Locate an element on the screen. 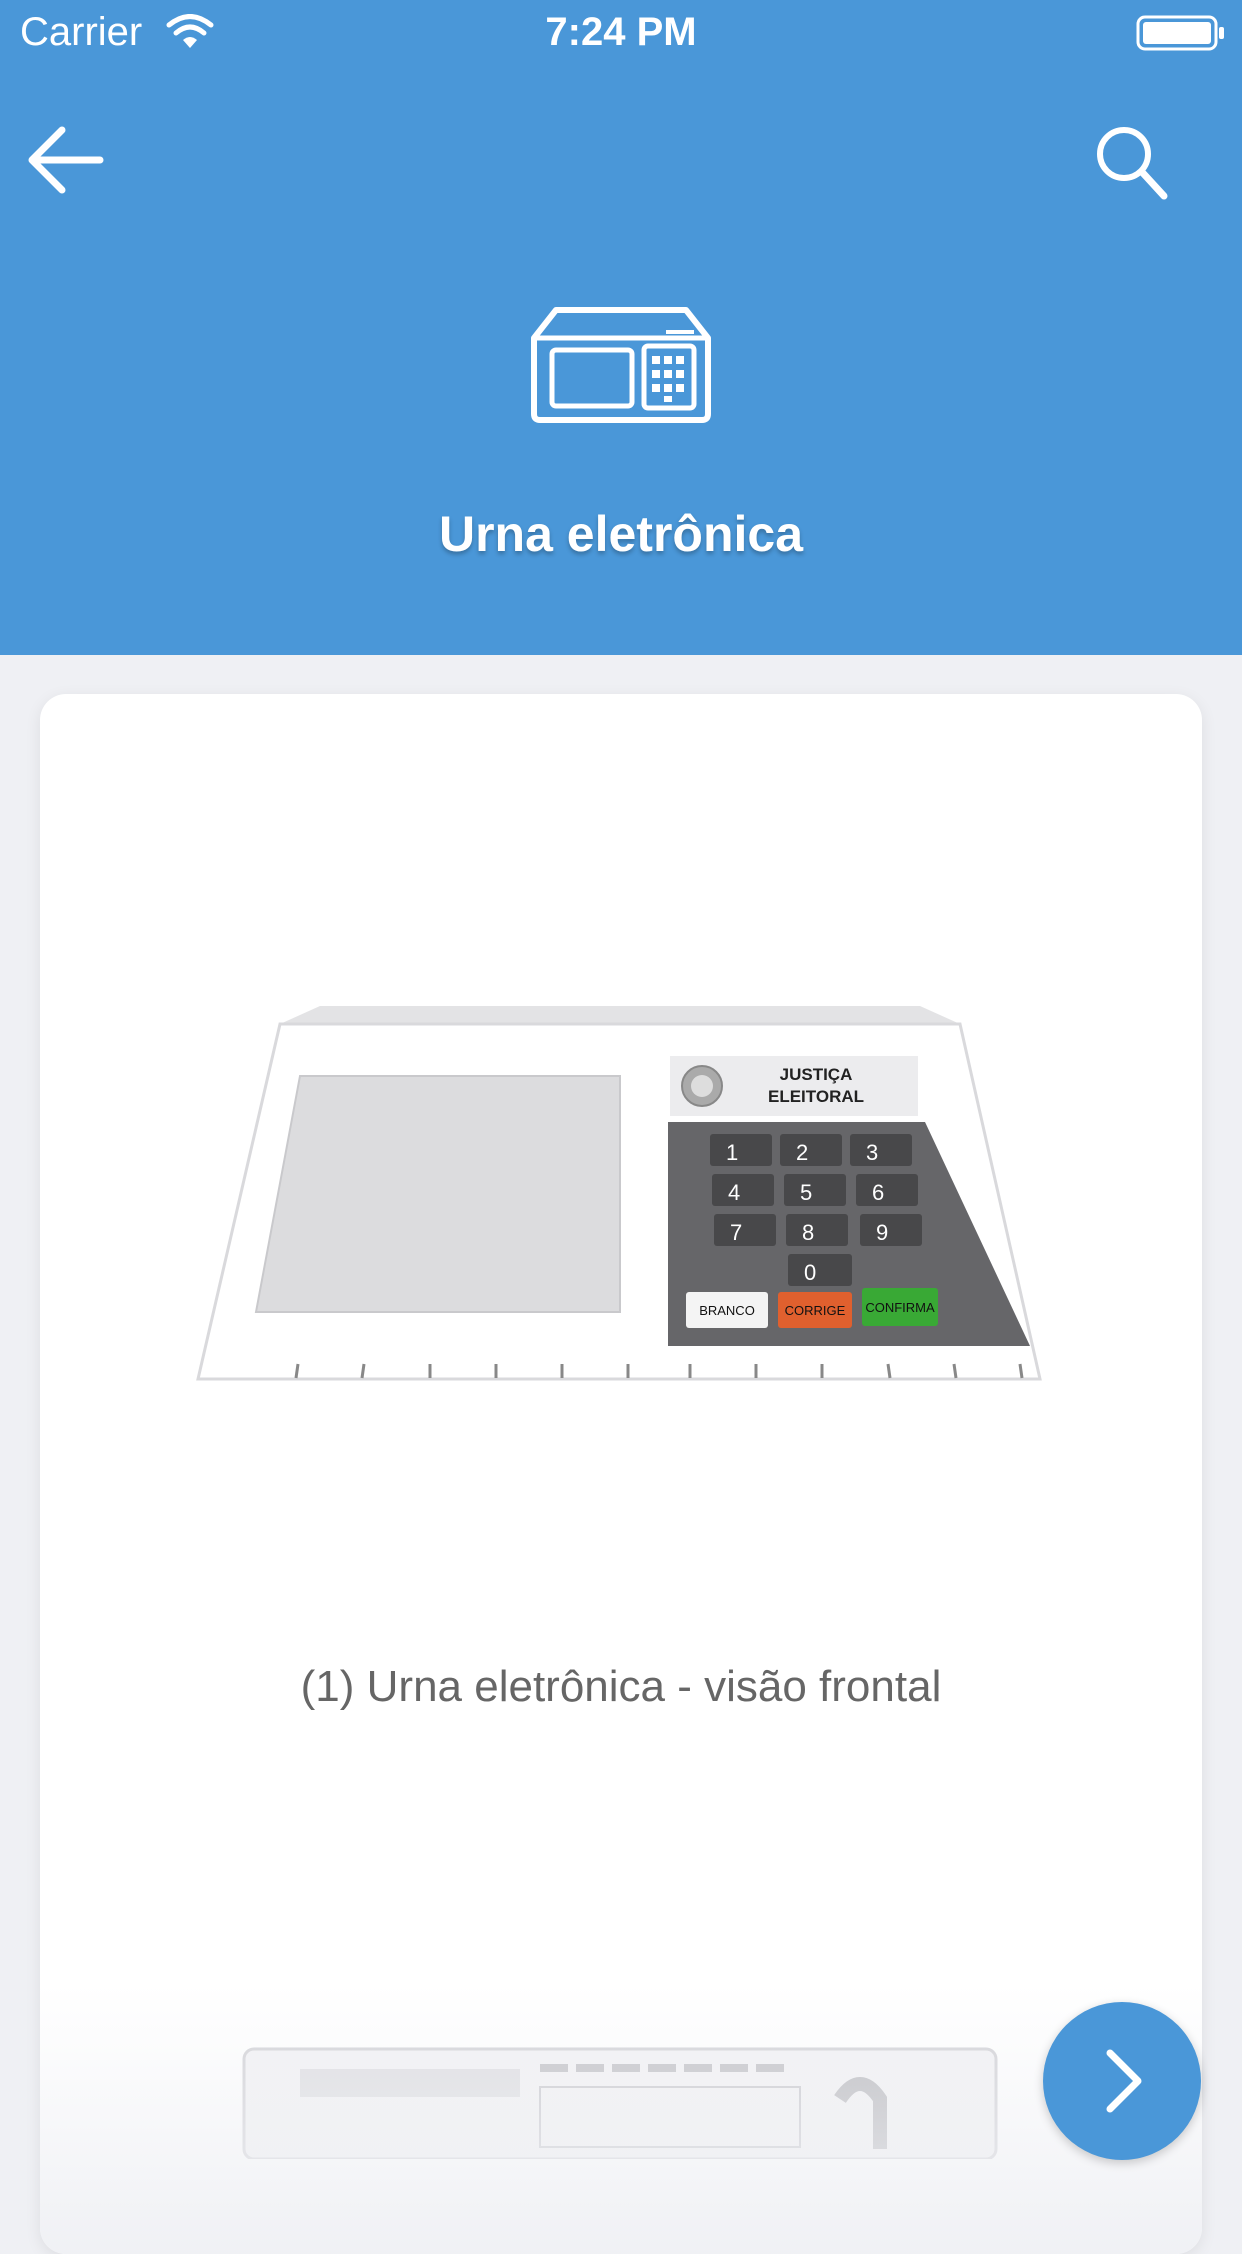 Image resolution: width=1242 pixels, height=2254 pixels. status-bar: Carrier 7:24 PM is located at coordinates (621, 33).